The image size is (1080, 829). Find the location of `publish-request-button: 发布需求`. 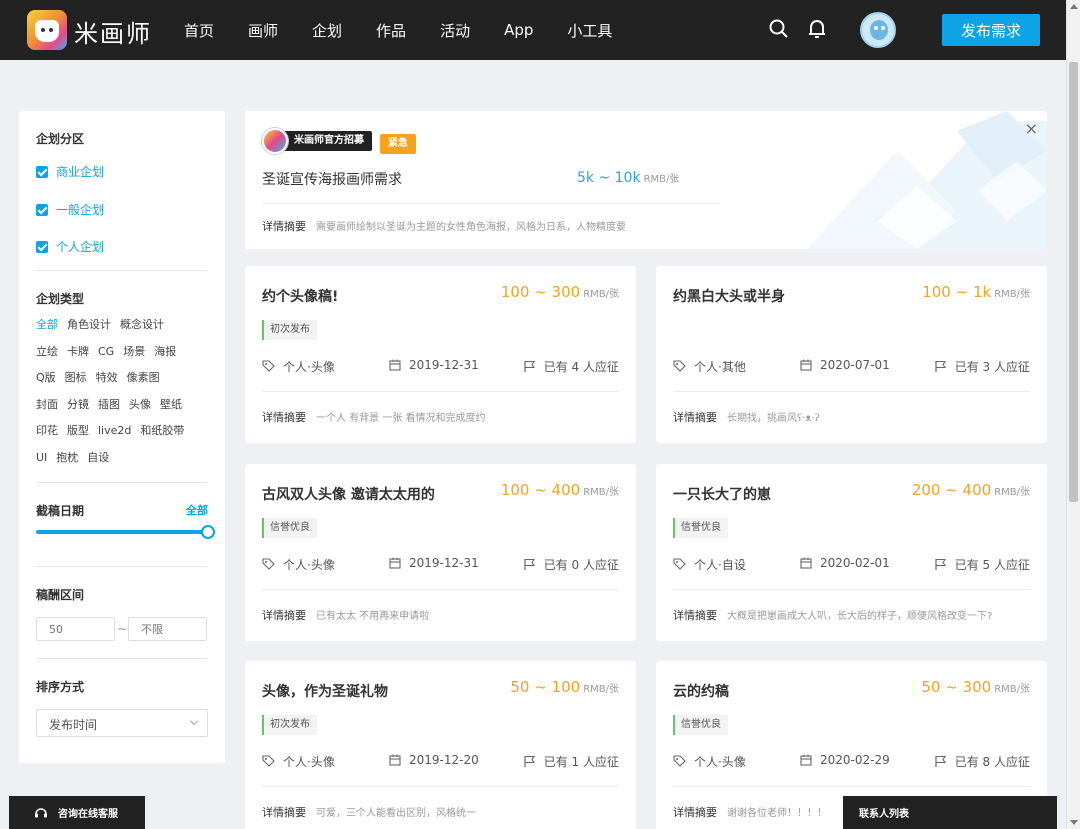

publish-request-button: 发布需求 is located at coordinates (991, 30).